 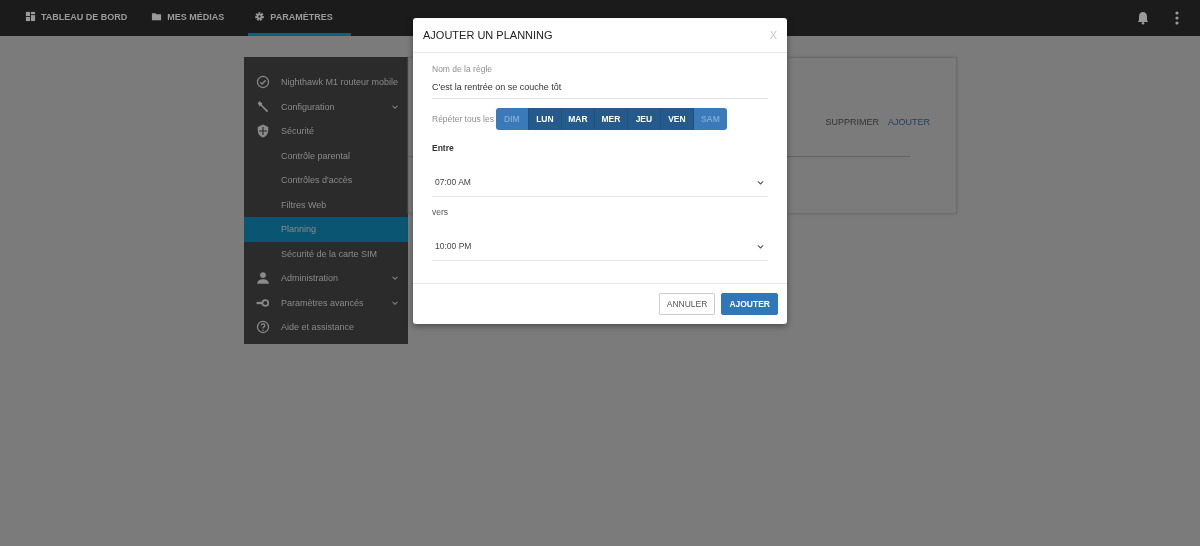 I want to click on cancel-button: ANNULER, so click(x=687, y=304).